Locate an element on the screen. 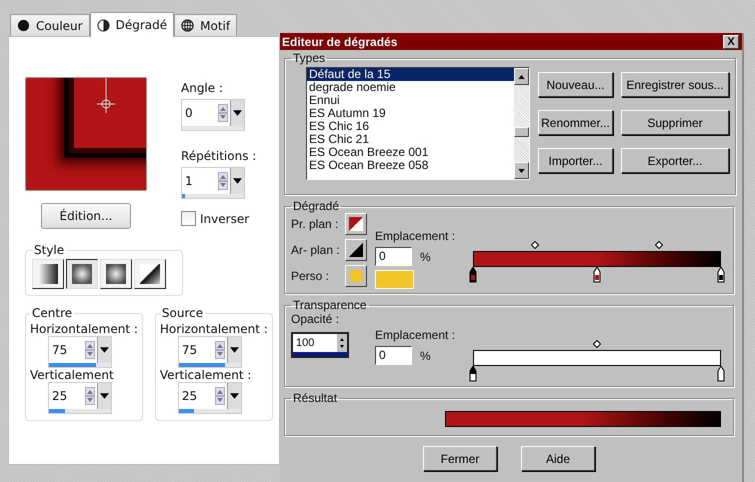  group-title: Source is located at coordinates (182, 313).